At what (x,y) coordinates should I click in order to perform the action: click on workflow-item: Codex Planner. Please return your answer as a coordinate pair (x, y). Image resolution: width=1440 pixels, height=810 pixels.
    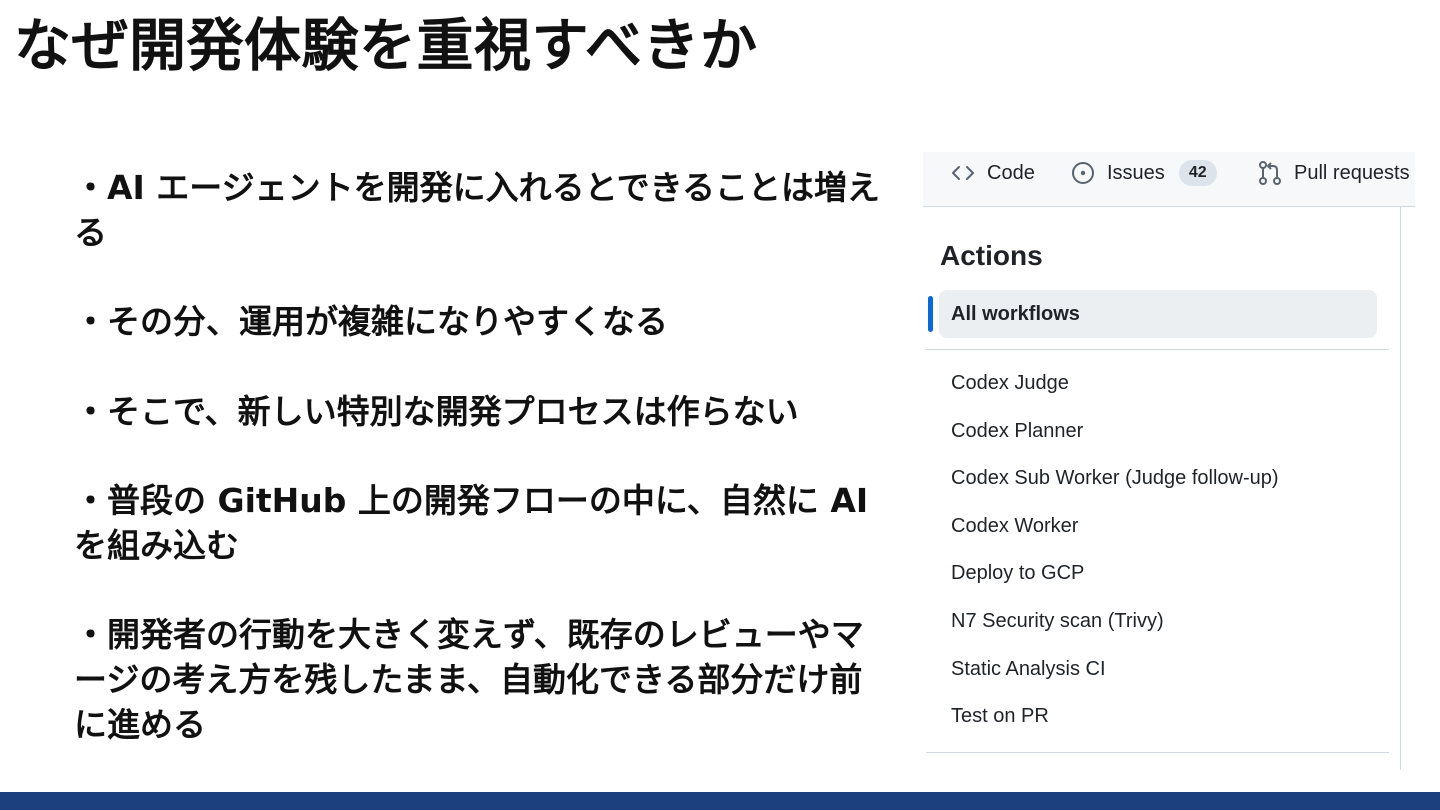
    Looking at the image, I should click on (1115, 432).